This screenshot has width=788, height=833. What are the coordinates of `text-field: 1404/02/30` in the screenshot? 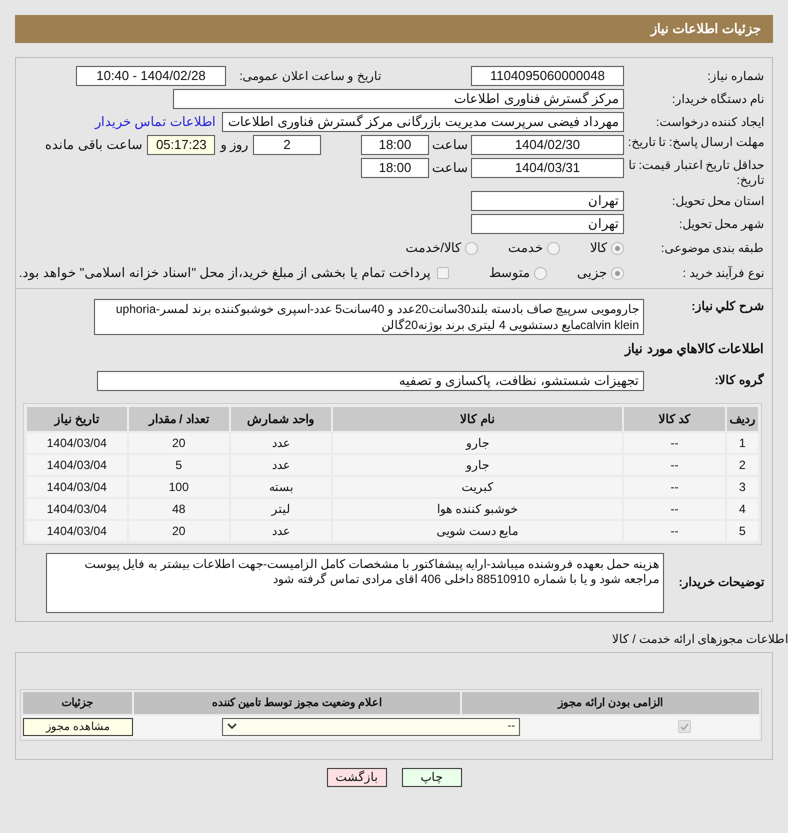 It's located at (547, 145).